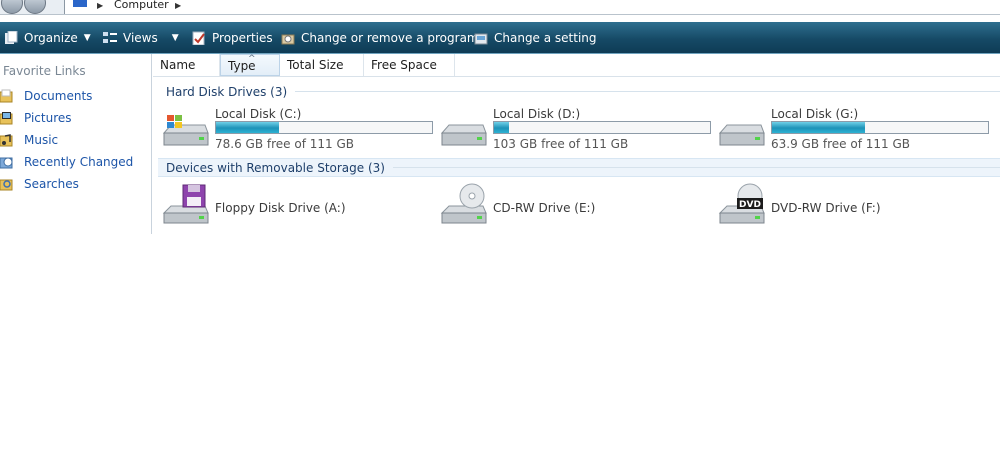 This screenshot has height=450, width=1000. Describe the element at coordinates (537, 114) in the screenshot. I see `drive-name: Local Disk (D:)` at that location.